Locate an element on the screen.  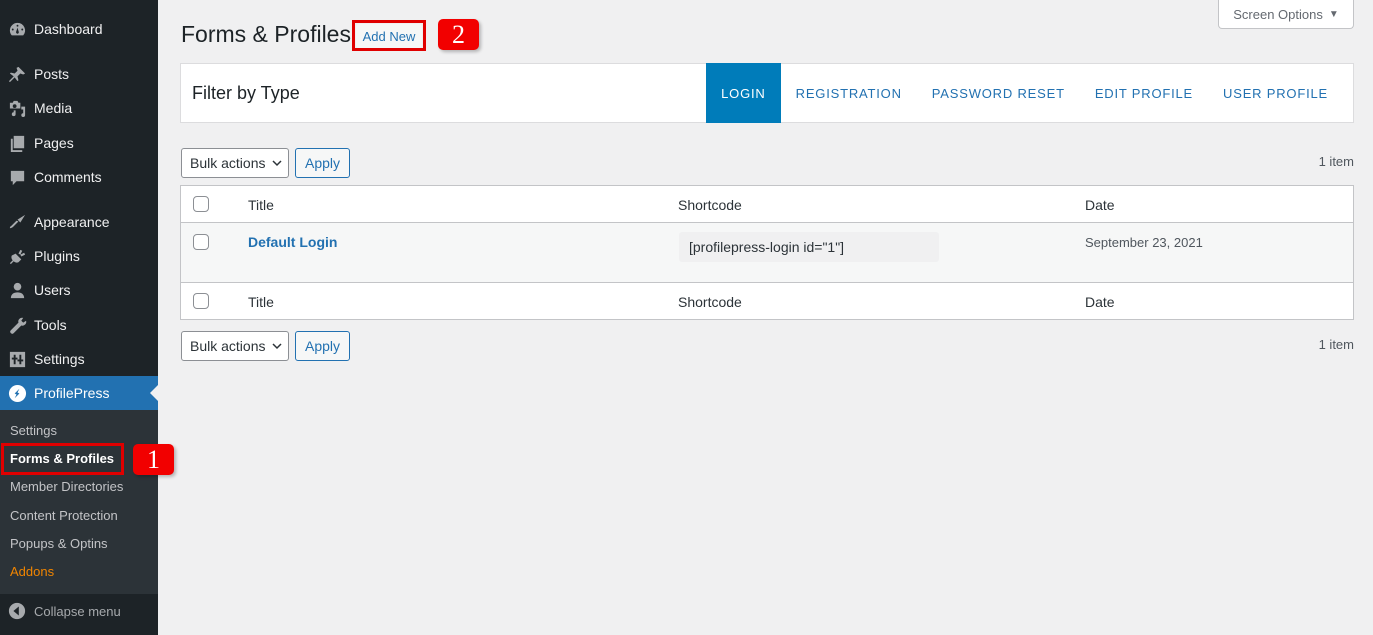
collapse-menu-button: Collapse menu is located at coordinates (79, 611).